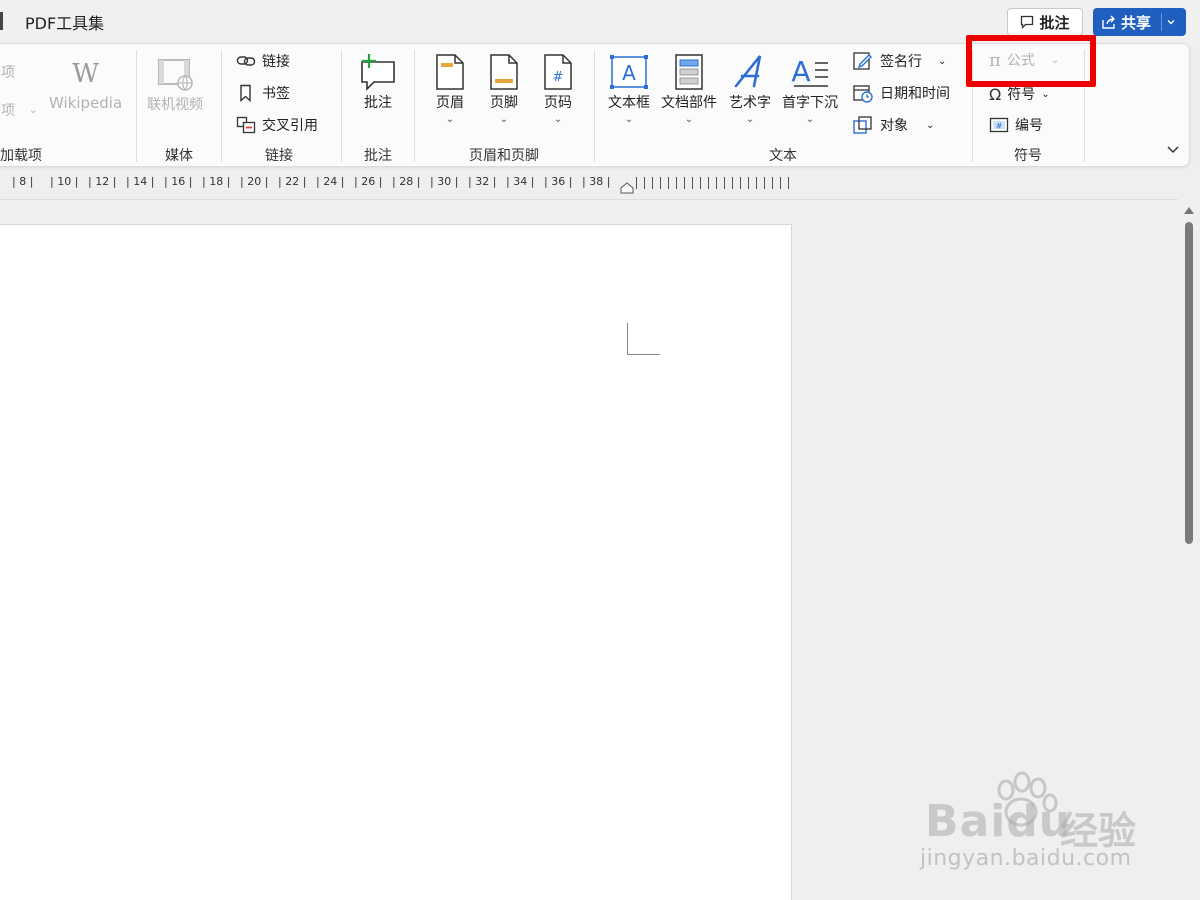 Image resolution: width=1200 pixels, height=900 pixels. I want to click on addin-item-2: 项 ⌄, so click(19, 110).